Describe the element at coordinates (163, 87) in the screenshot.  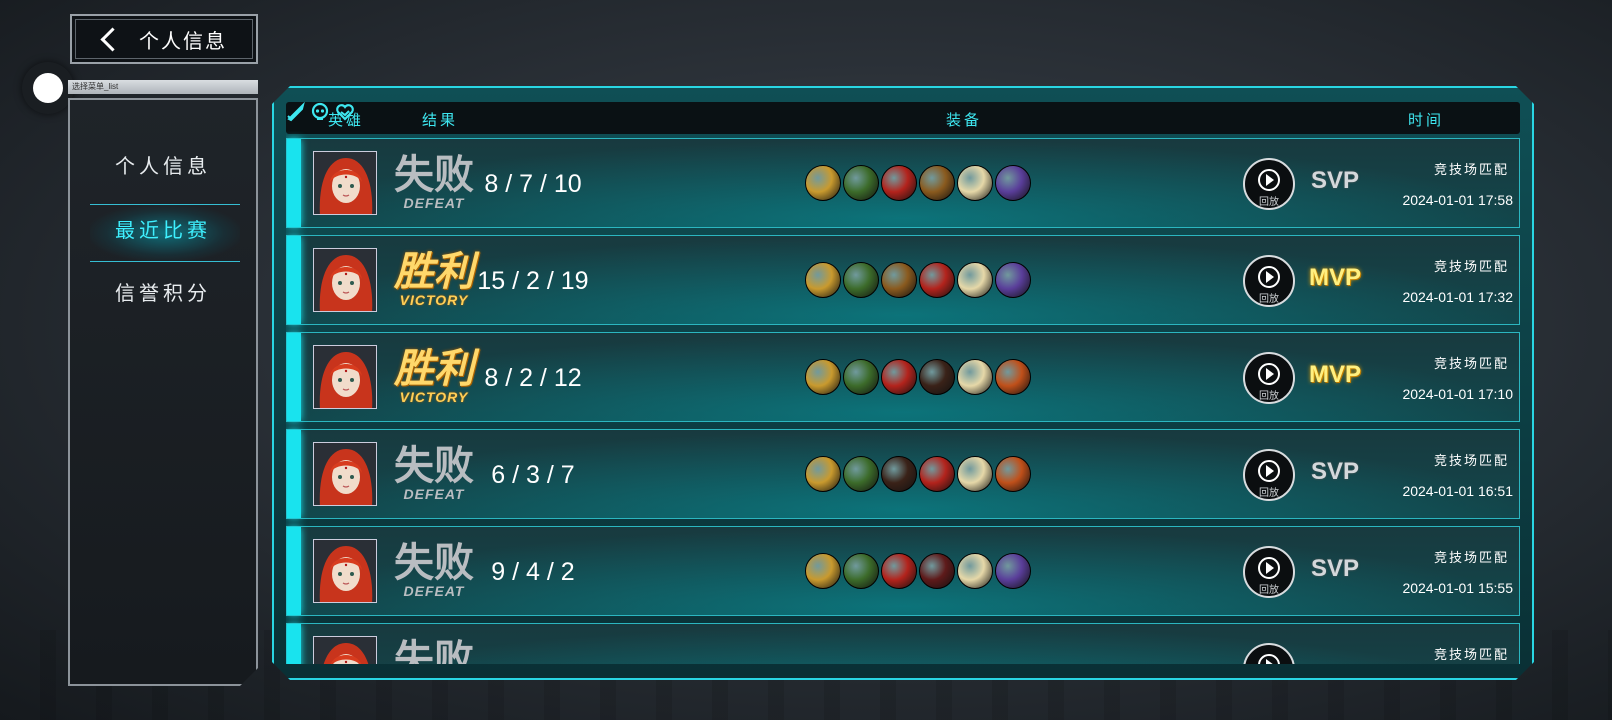
I see `debug-bar: 选择菜单_list` at that location.